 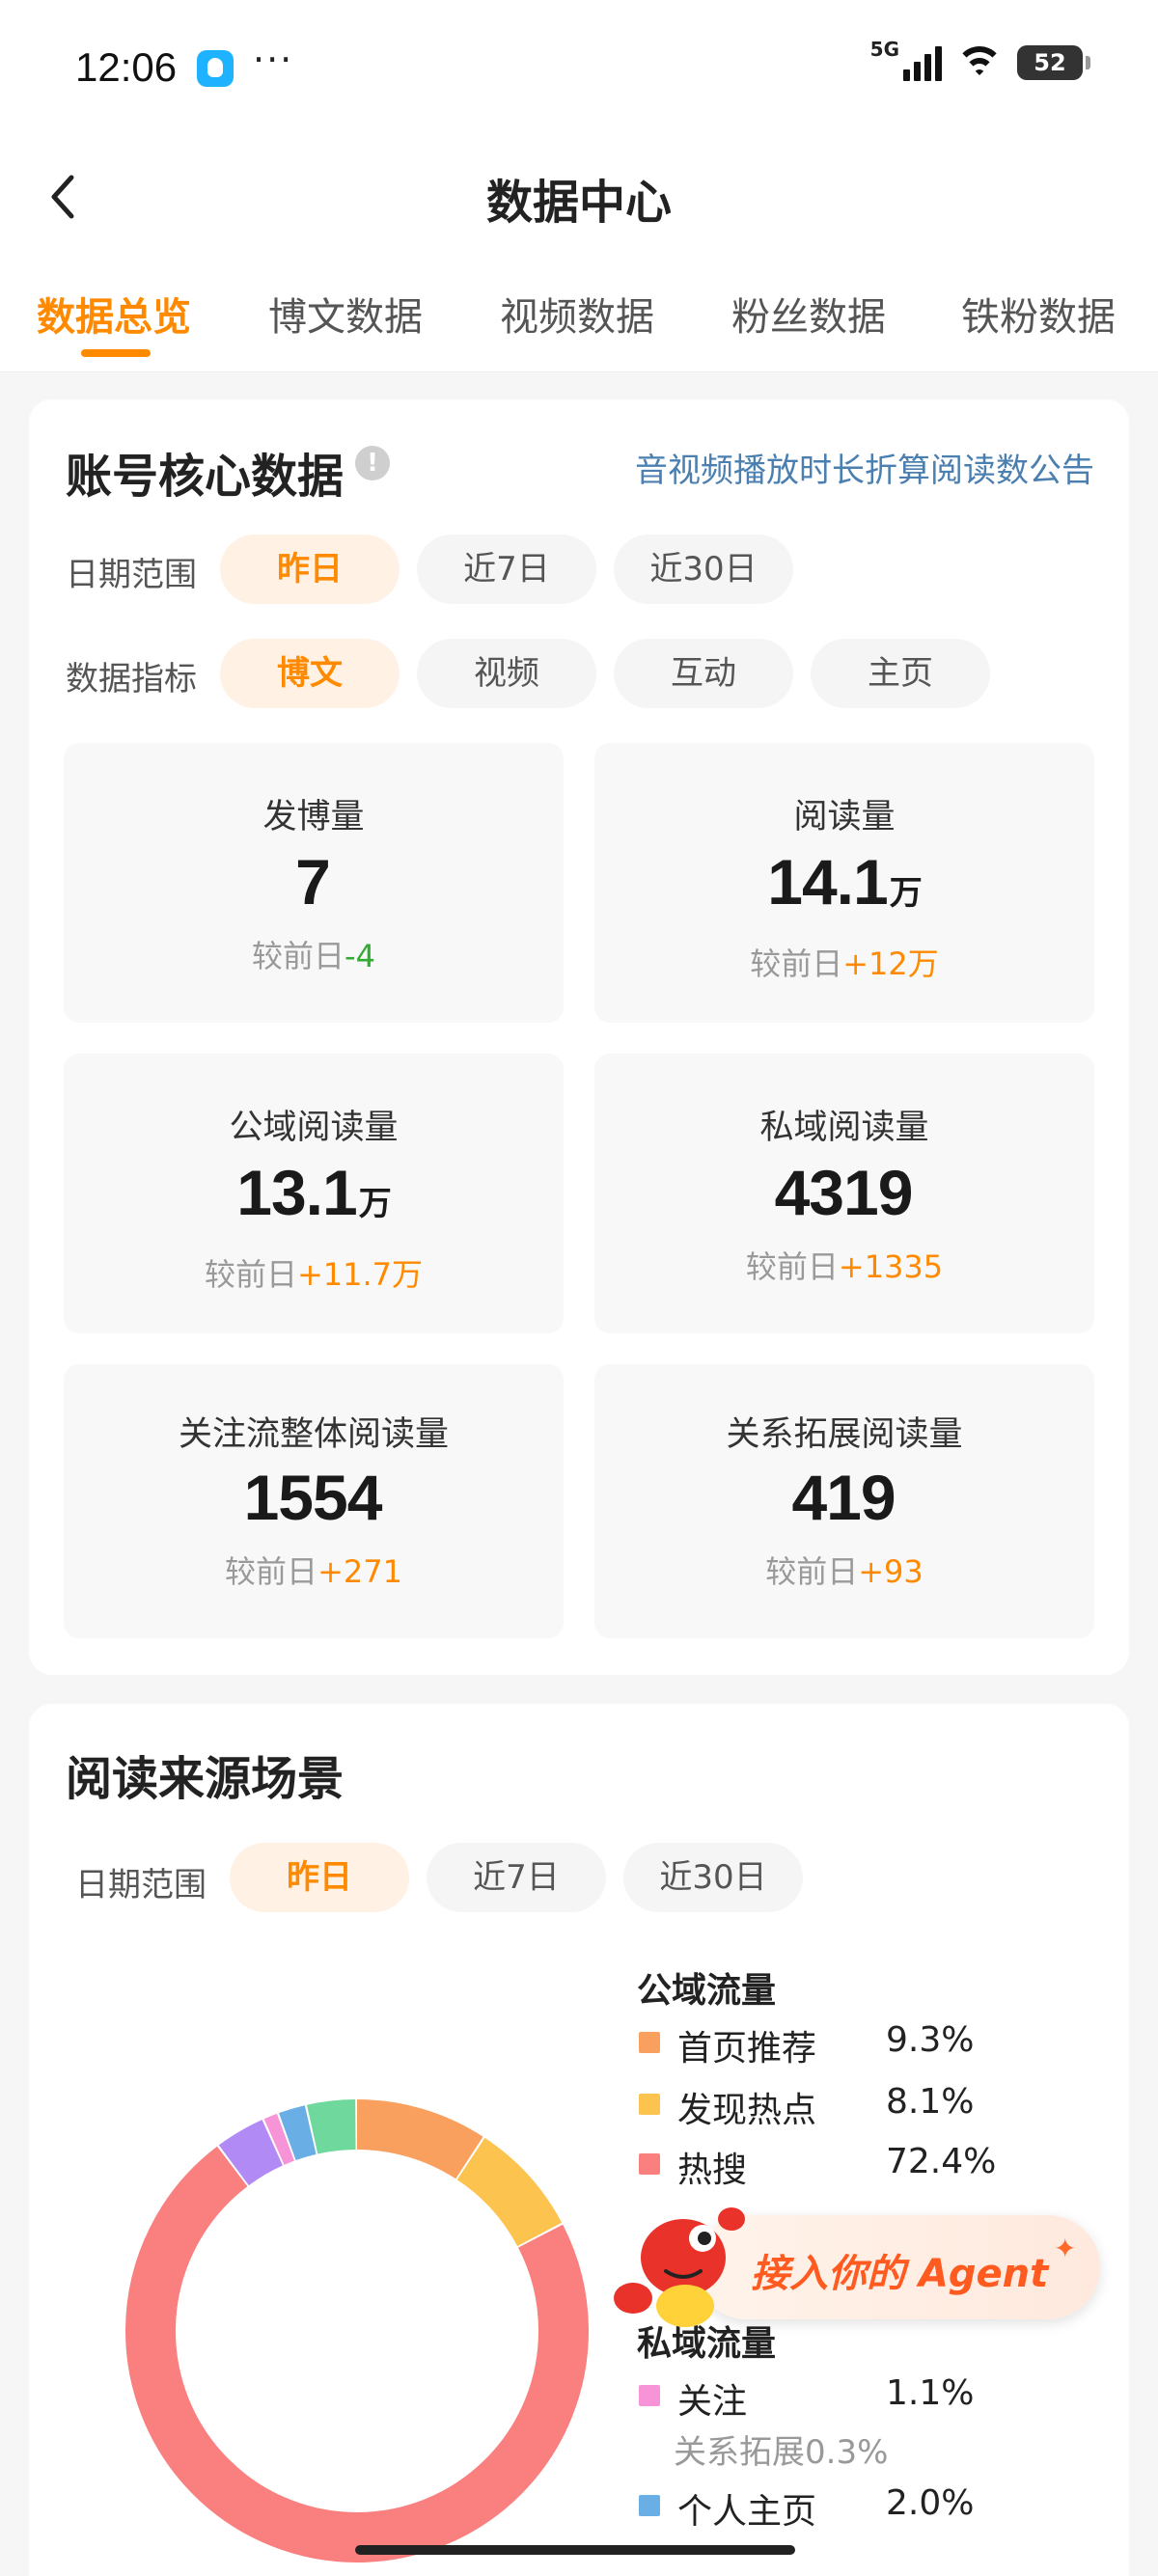 What do you see at coordinates (126, 67) in the screenshot?
I see `status-time: 12:06` at bounding box center [126, 67].